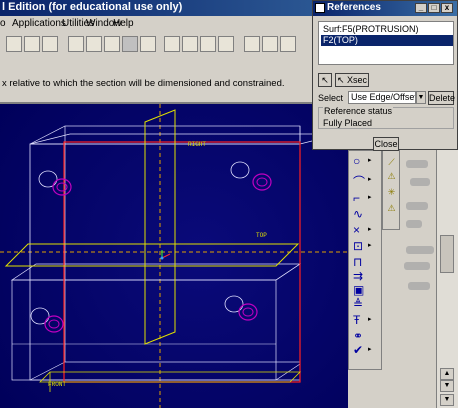 This screenshot has width=458, height=408. Describe the element at coordinates (14, 44) in the screenshot. I see `zoom-icon` at that location.